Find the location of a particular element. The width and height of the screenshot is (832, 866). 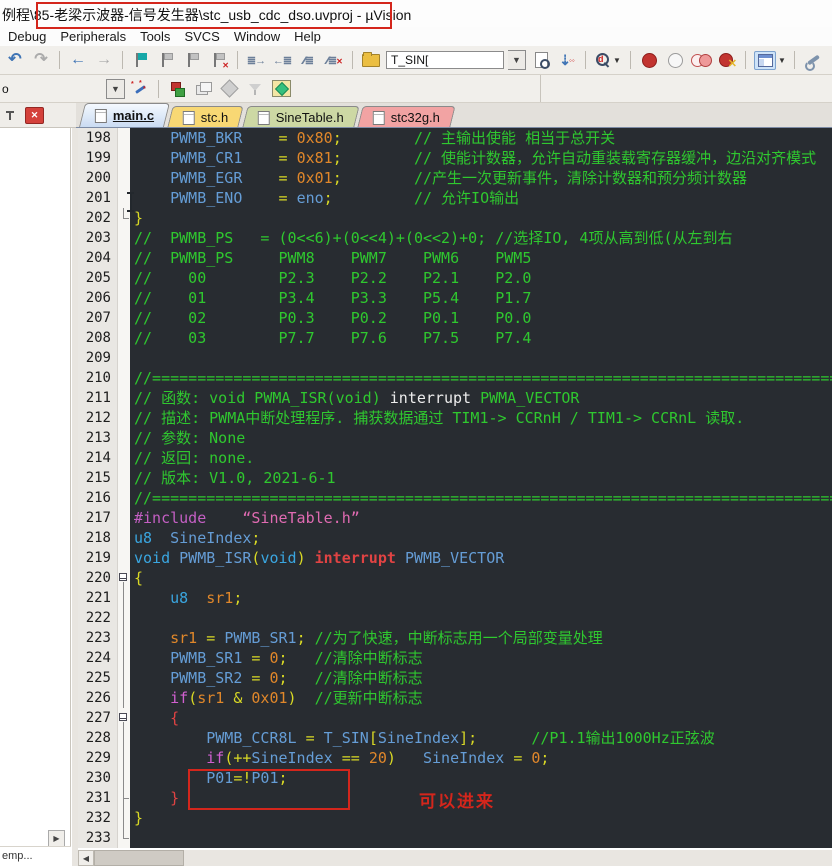

navigate-forward-icon: → is located at coordinates (104, 60).